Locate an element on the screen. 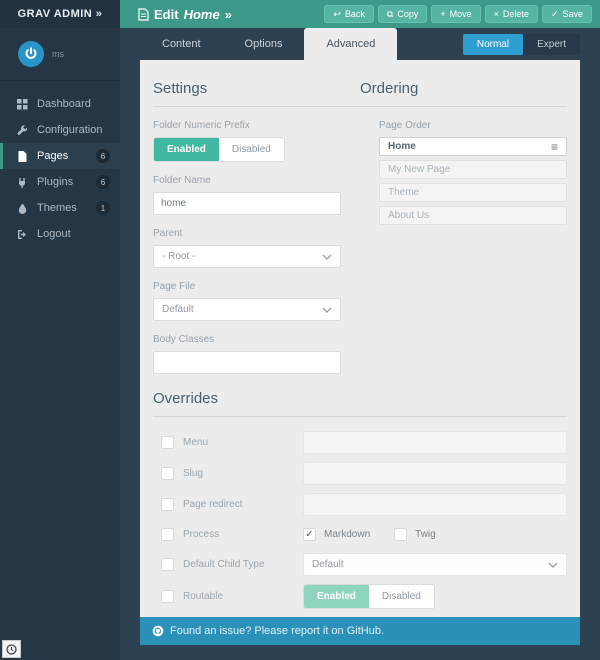  menu-checkbox is located at coordinates (167, 442).